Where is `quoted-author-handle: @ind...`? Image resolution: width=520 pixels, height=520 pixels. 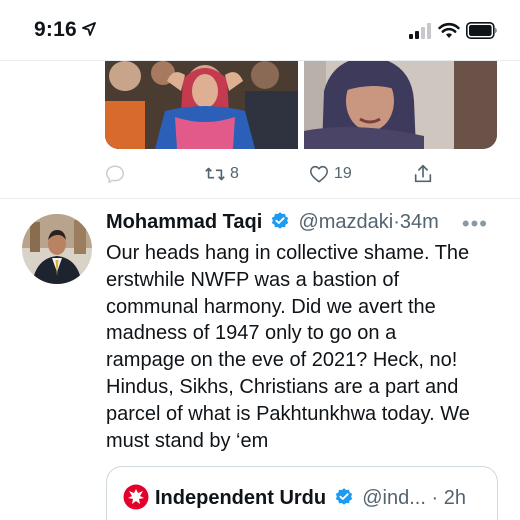 quoted-author-handle: @ind... is located at coordinates (394, 498).